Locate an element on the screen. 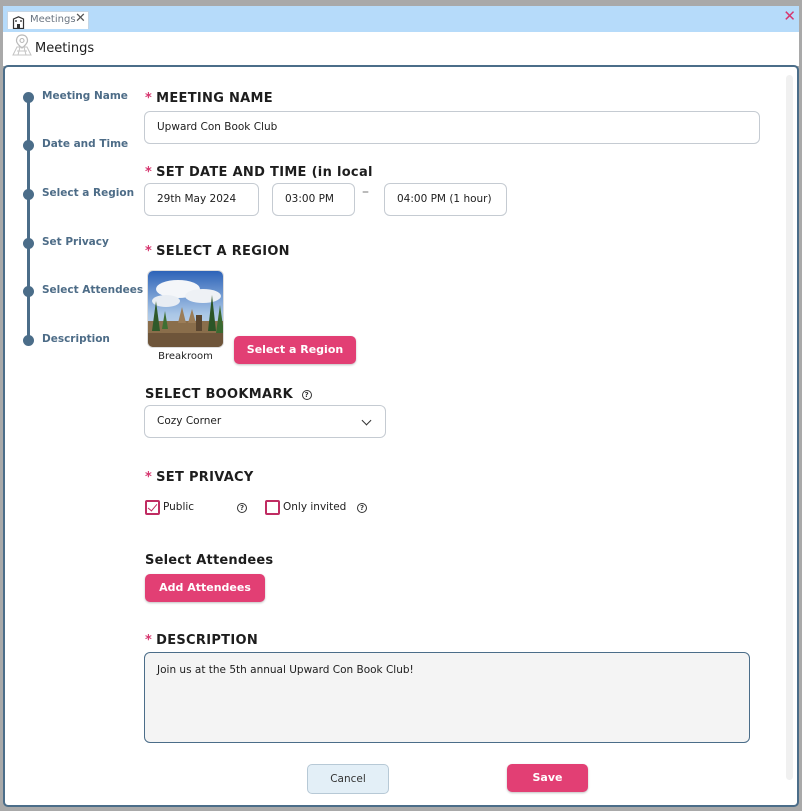  only-invited-label: Only invited is located at coordinates (315, 507).